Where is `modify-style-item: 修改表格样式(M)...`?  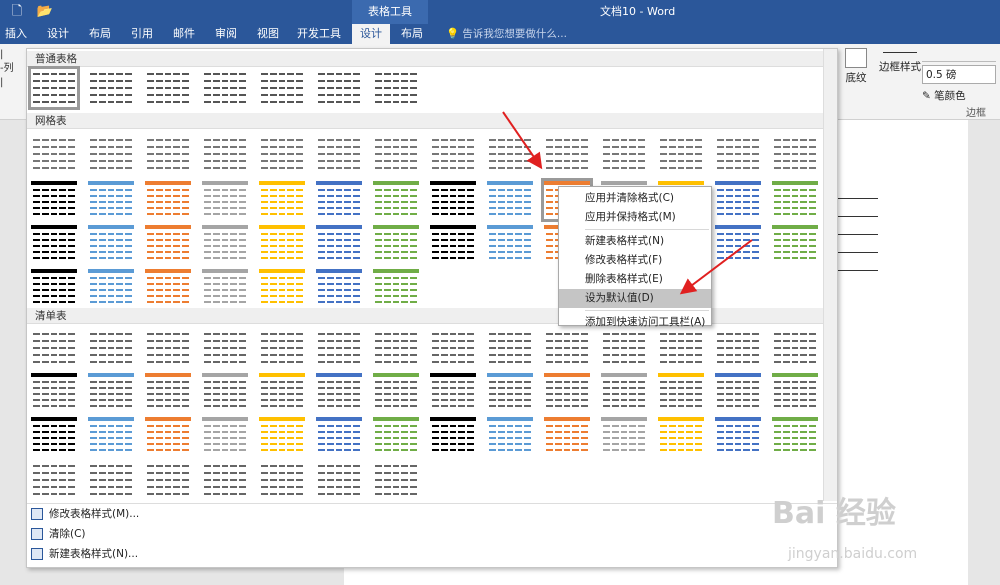
modify-style-item: 修改表格样式(M)... is located at coordinates (432, 514).